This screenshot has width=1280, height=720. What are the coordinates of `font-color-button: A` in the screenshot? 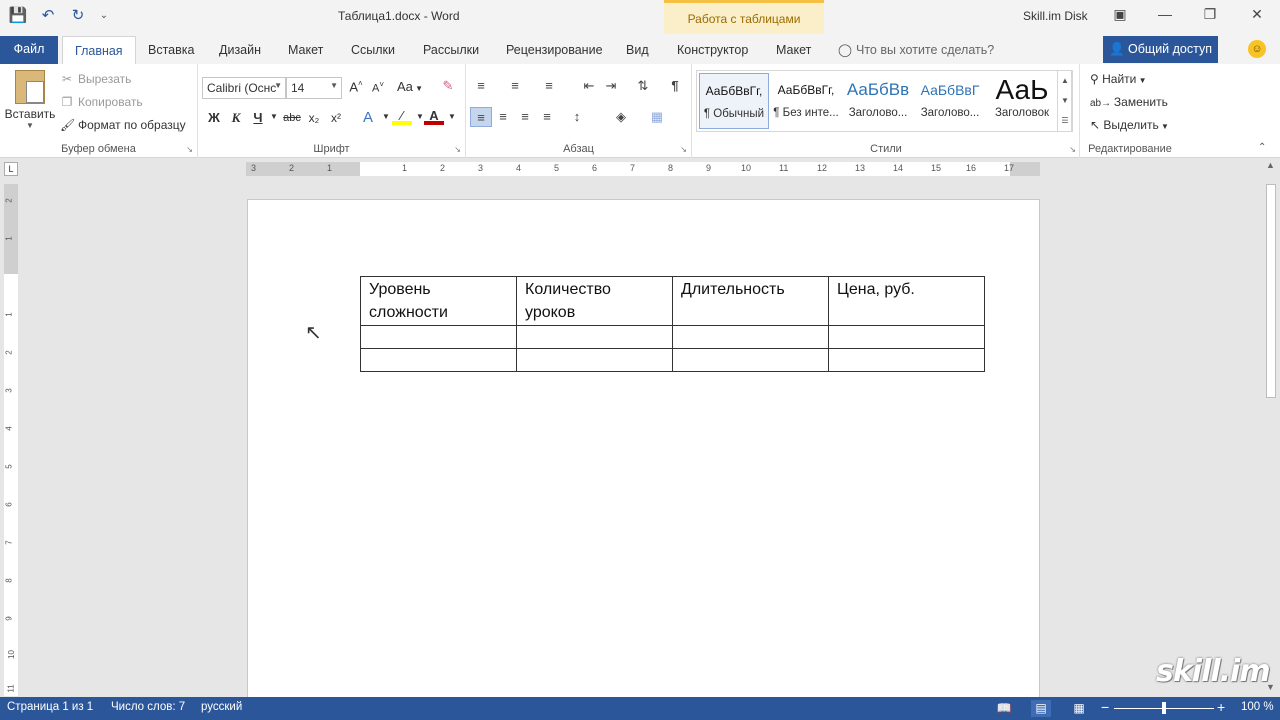 It's located at (434, 116).